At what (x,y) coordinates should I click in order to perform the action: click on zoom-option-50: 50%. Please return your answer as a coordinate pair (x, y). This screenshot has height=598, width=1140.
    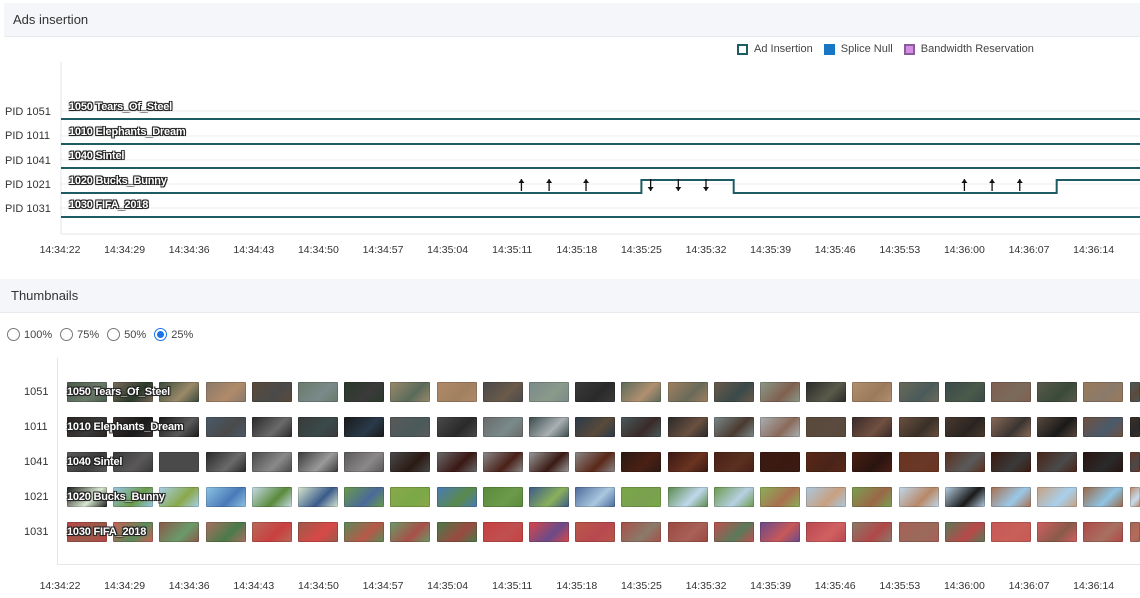
    Looking at the image, I should click on (126, 334).